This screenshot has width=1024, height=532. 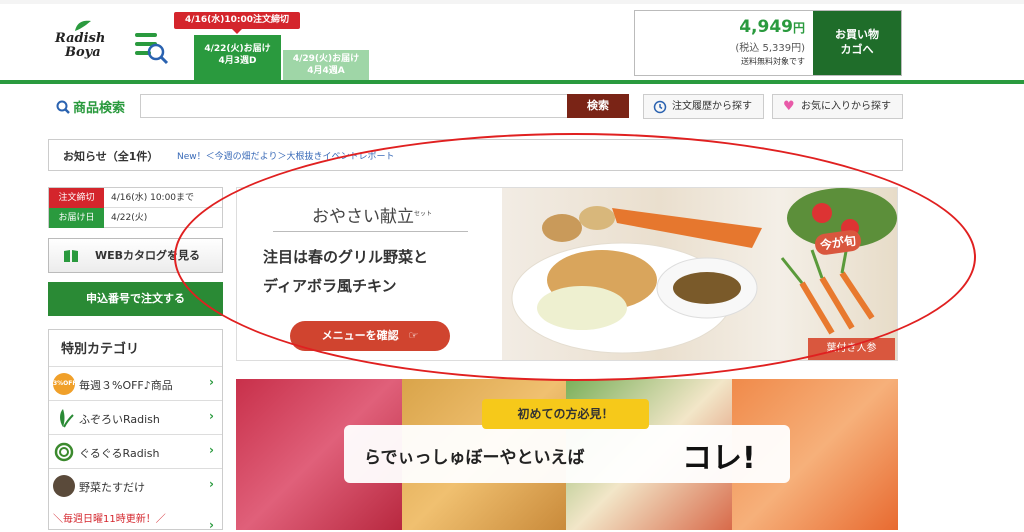 What do you see at coordinates (512, 82) in the screenshot?
I see `header-divider` at bounding box center [512, 82].